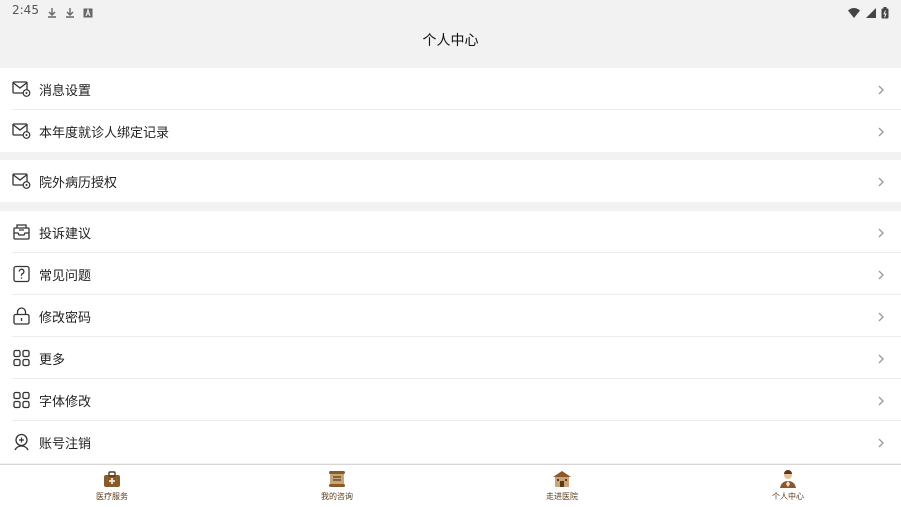 The image size is (901, 507). Describe the element at coordinates (21, 442) in the screenshot. I see `user-badge-icon` at that location.